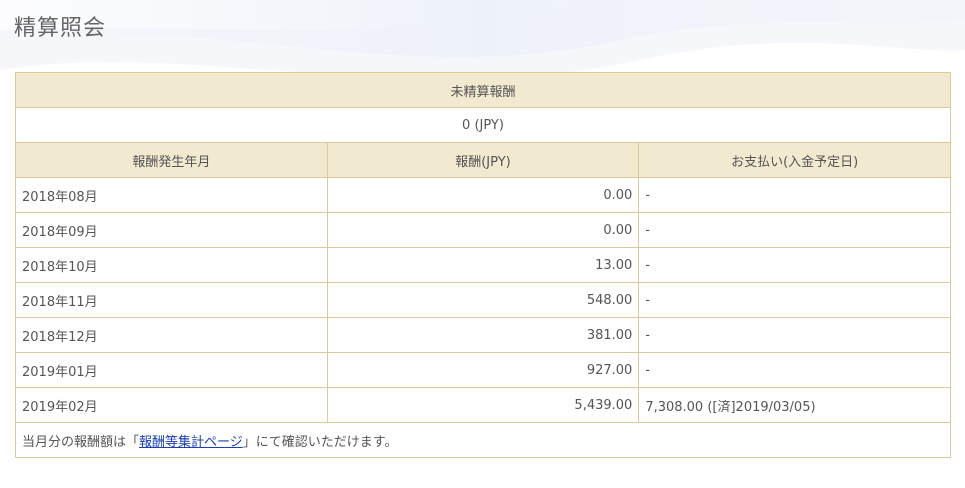  What do you see at coordinates (81, 442) in the screenshot?
I see `note-prefix: 当月分の報酬額は「` at bounding box center [81, 442].